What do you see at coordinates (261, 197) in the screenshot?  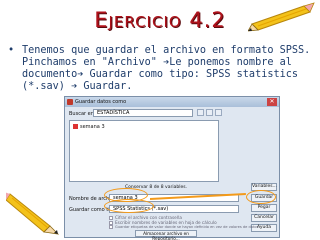 I see `highlight-save-button` at bounding box center [261, 197].